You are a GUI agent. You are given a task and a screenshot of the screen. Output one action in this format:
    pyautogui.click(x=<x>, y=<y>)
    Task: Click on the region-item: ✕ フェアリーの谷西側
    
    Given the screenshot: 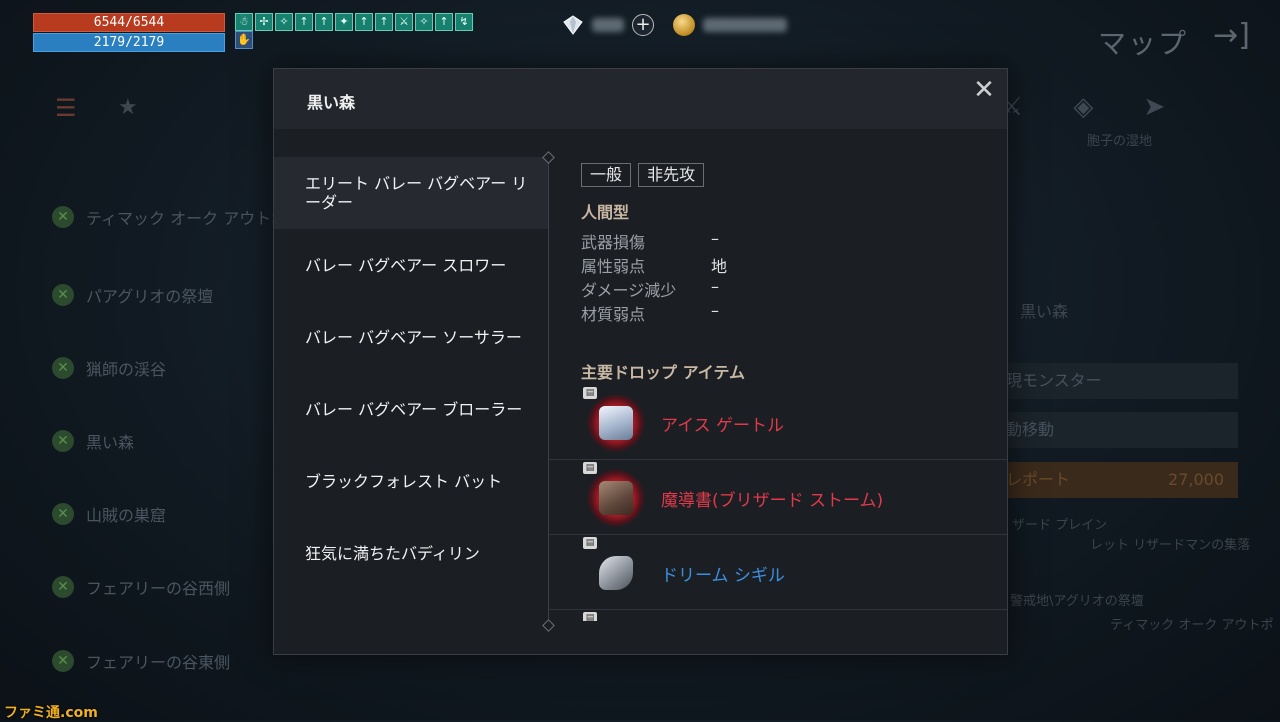 What is the action you would take?
    pyautogui.click(x=141, y=587)
    